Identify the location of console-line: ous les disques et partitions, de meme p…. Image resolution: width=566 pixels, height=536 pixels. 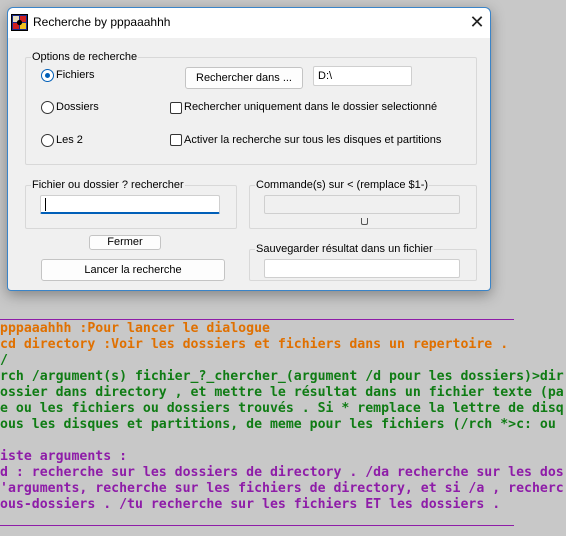
(278, 424).